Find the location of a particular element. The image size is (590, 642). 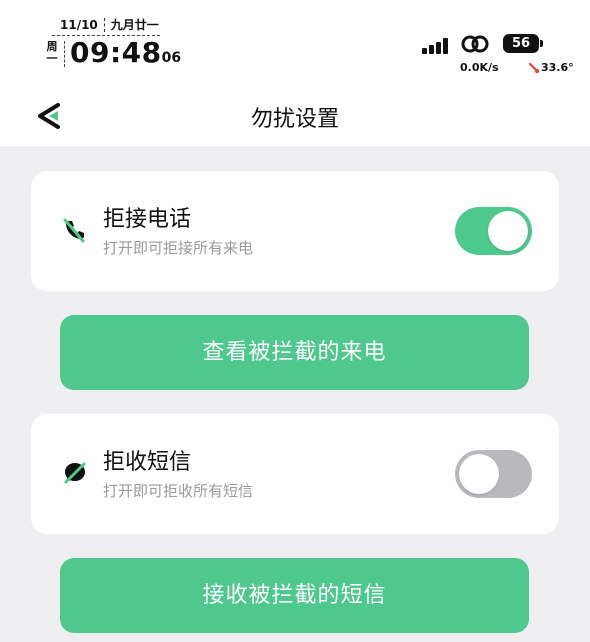

reject-calls-toggle is located at coordinates (493, 231).